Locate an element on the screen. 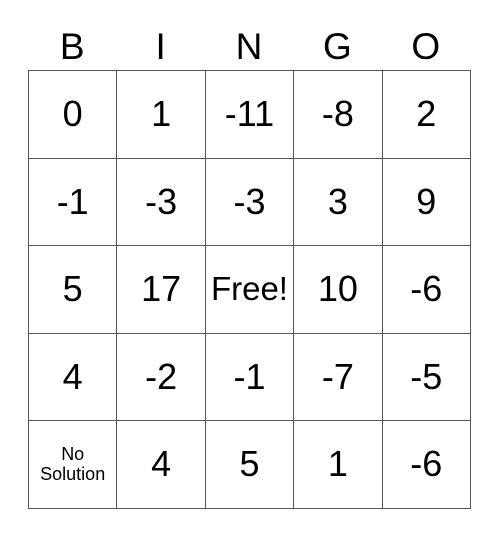 The image size is (500, 544). bingo-cell: 17 is located at coordinates (161, 290).